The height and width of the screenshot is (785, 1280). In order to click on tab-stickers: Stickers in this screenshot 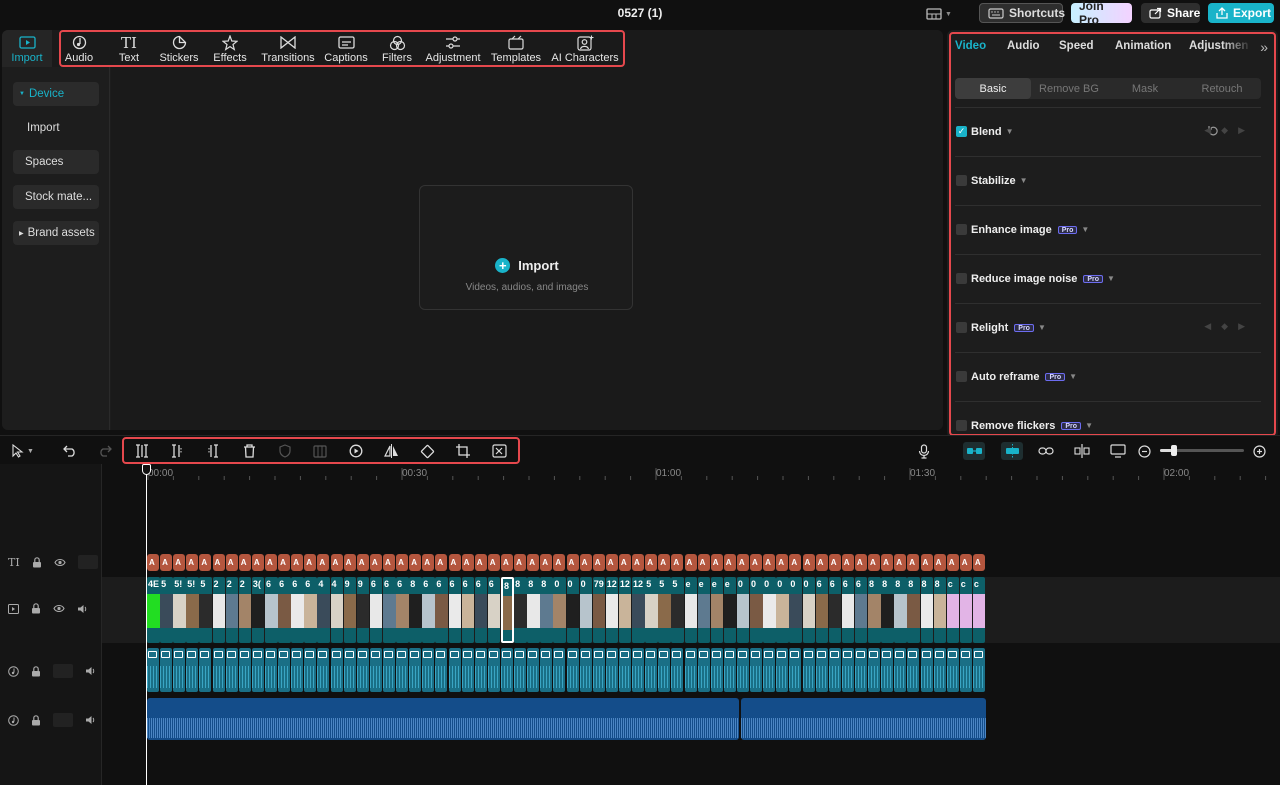, I will do `click(179, 48)`.